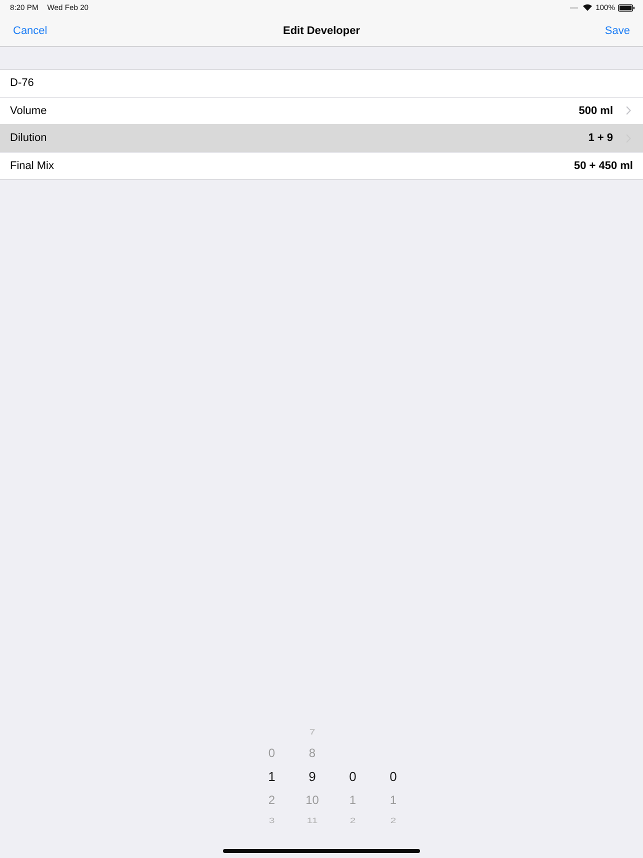 The image size is (643, 858). I want to click on picker-option: 2, so click(272, 800).